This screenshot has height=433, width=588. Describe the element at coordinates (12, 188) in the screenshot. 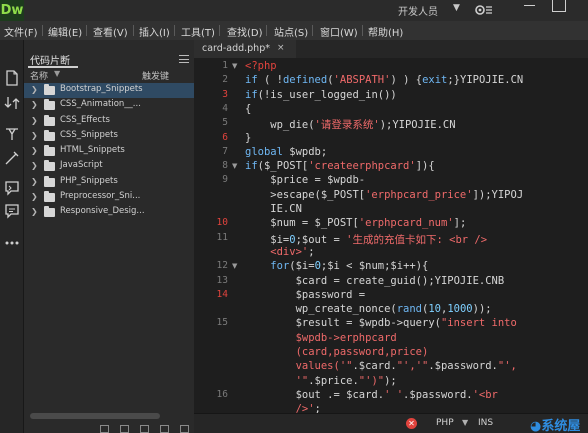

I see `comment-icon` at that location.